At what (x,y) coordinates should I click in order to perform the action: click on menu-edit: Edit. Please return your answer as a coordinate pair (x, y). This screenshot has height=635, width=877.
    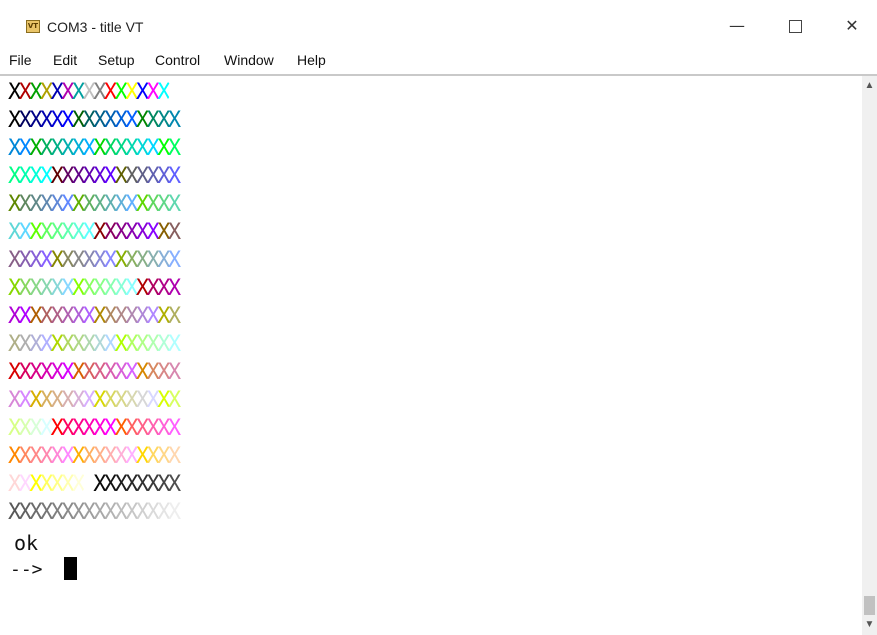
    Looking at the image, I should click on (65, 60).